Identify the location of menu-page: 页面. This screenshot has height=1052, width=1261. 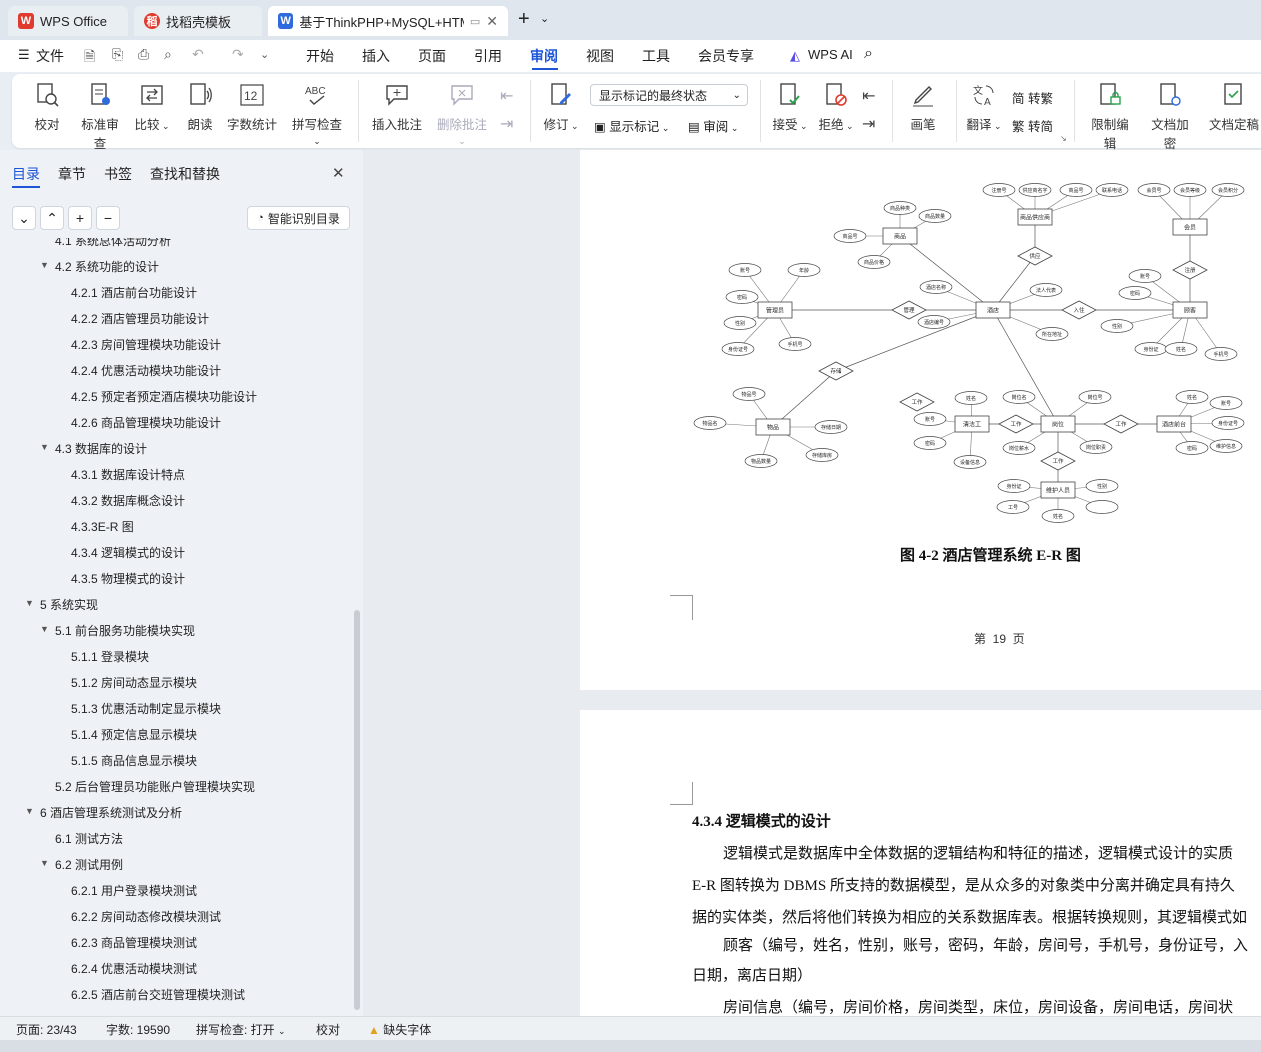
(432, 56).